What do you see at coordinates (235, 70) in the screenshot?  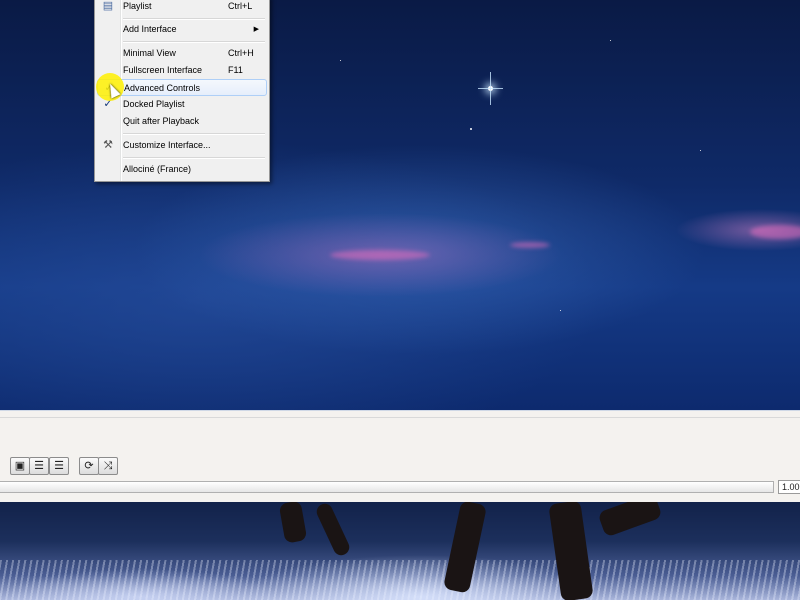 I see `menu-item-shortcut: F11` at bounding box center [235, 70].